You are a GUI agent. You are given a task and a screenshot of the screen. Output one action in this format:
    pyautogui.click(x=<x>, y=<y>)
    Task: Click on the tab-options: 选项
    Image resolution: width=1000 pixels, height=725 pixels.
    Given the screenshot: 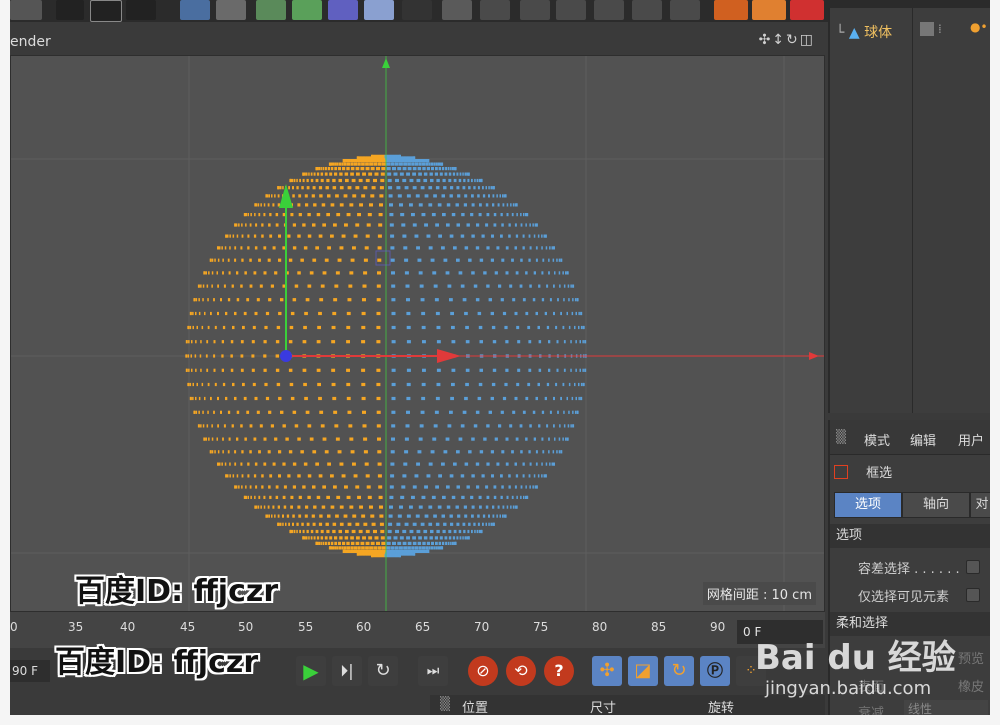 What is the action you would take?
    pyautogui.click(x=868, y=505)
    